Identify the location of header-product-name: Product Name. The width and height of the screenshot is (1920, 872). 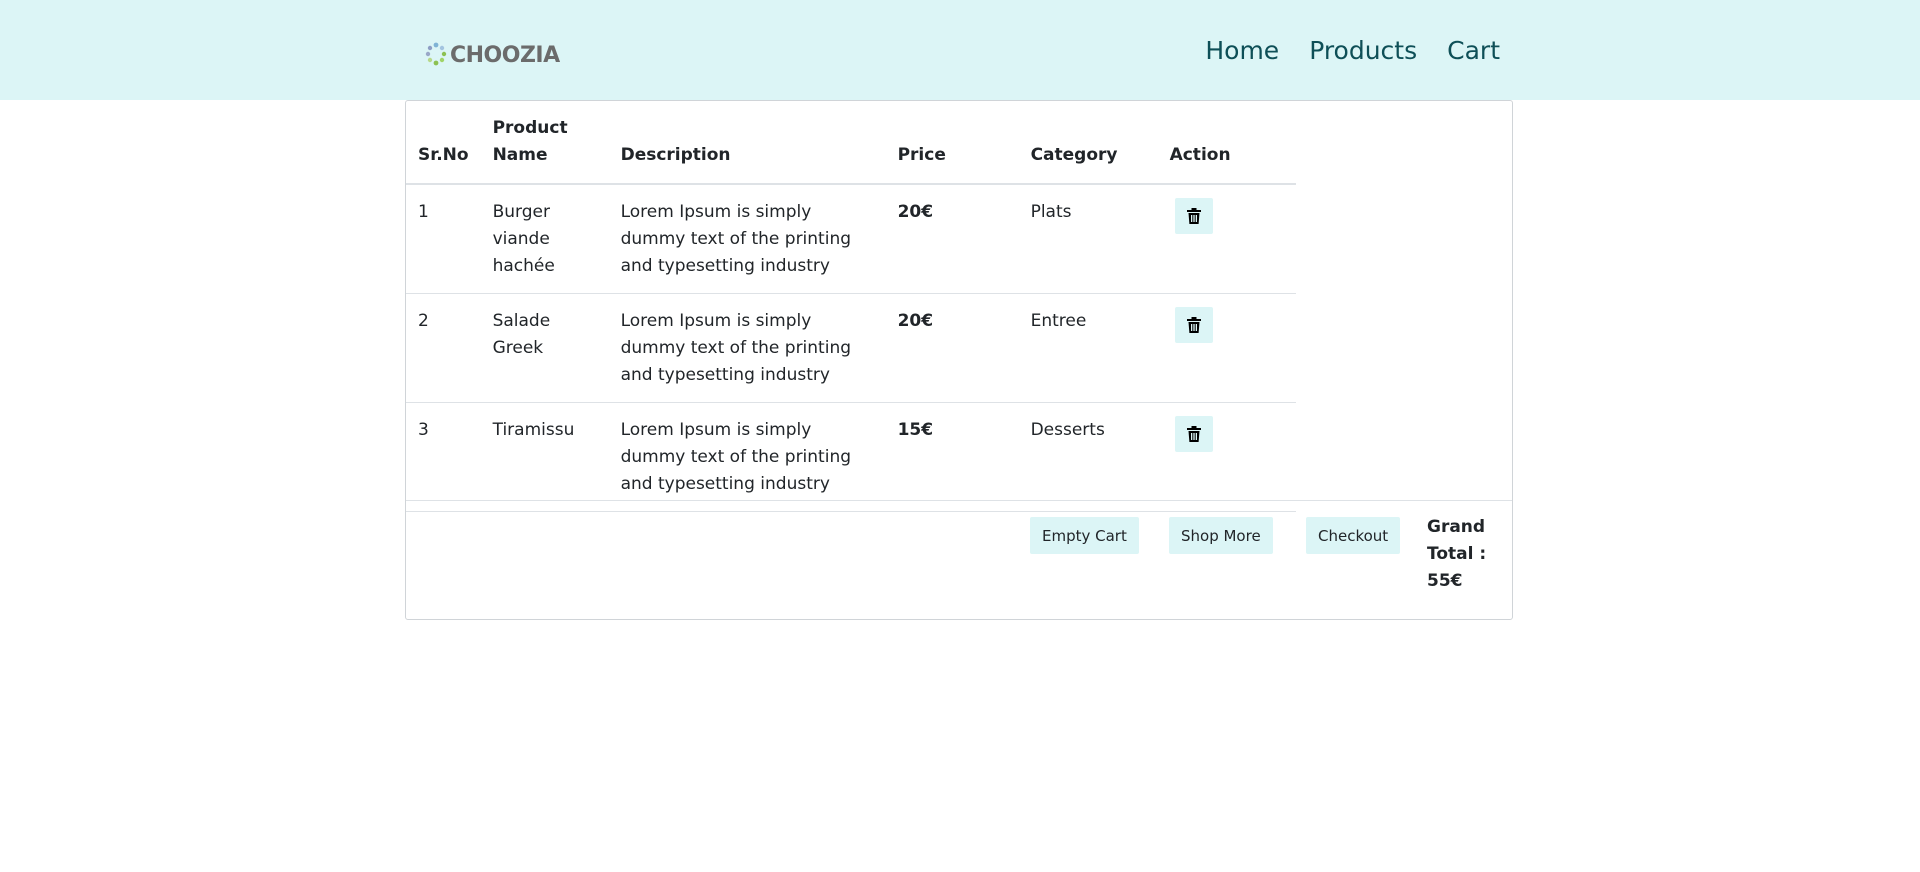
(544, 143).